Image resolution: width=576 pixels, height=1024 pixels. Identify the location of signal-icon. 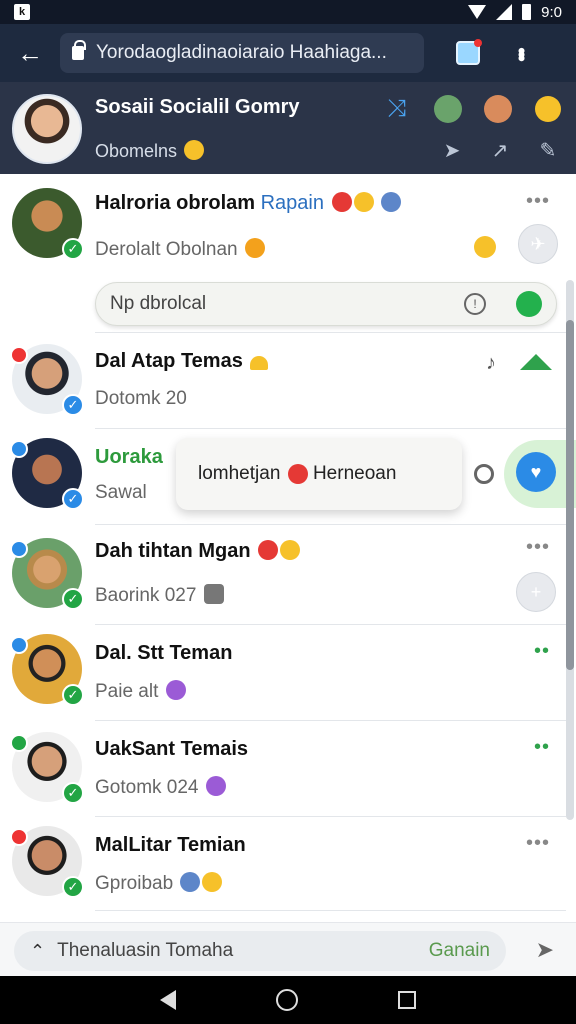
(504, 12).